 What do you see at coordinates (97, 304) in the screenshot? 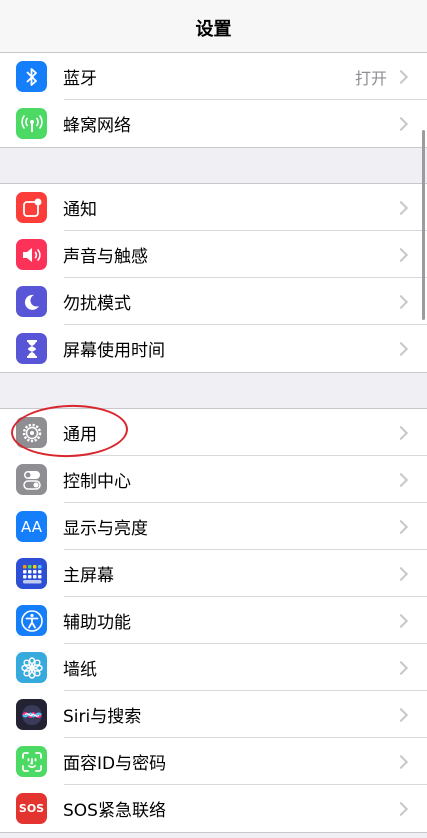
I see `settings-row-label: 勿扰模式` at bounding box center [97, 304].